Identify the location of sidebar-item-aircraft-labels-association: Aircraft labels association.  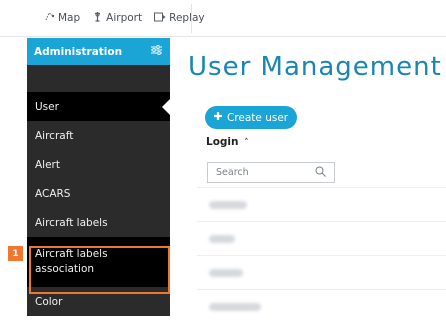
(98, 262).